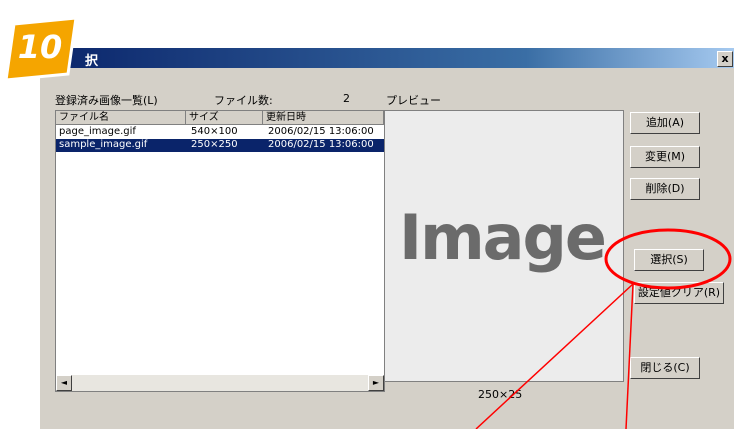 The width and height of the screenshot is (734, 429). Describe the element at coordinates (103, 144) in the screenshot. I see `row-filename: sample_image.gif` at that location.